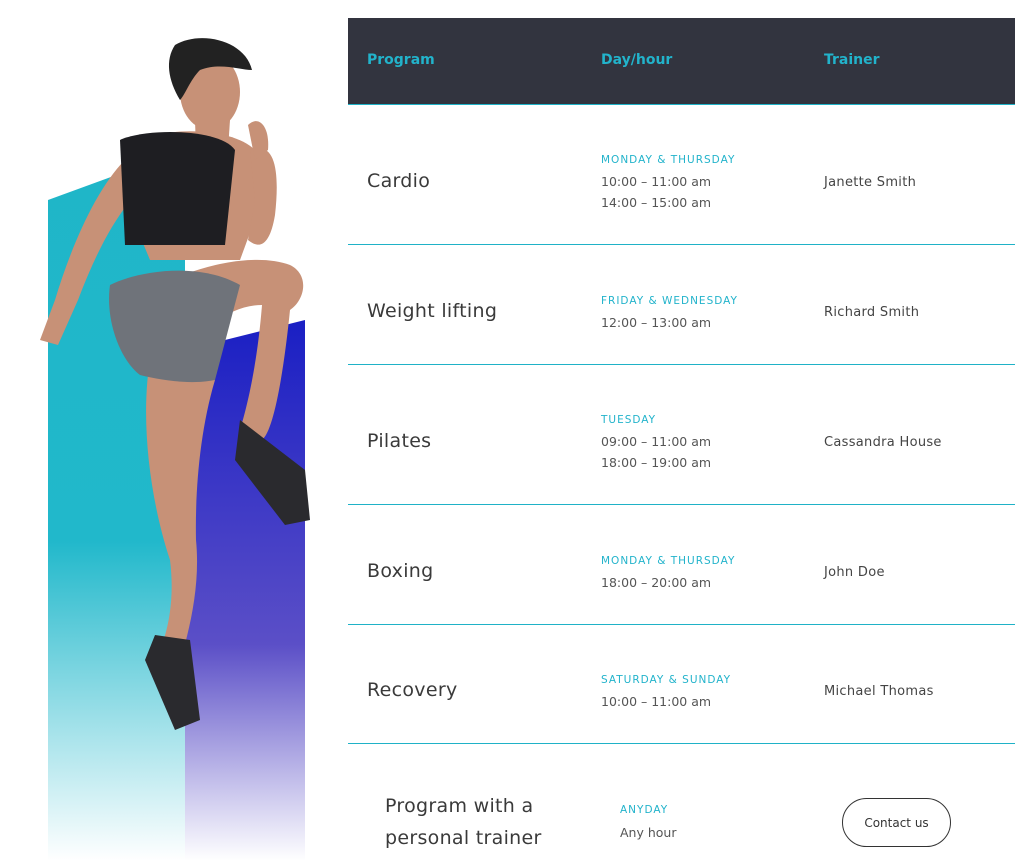 This screenshot has height=861, width=1026. Describe the element at coordinates (656, 192) in the screenshot. I see `program-hours: 10:00 – 11:00 am 14:00 – 15:00 am` at that location.